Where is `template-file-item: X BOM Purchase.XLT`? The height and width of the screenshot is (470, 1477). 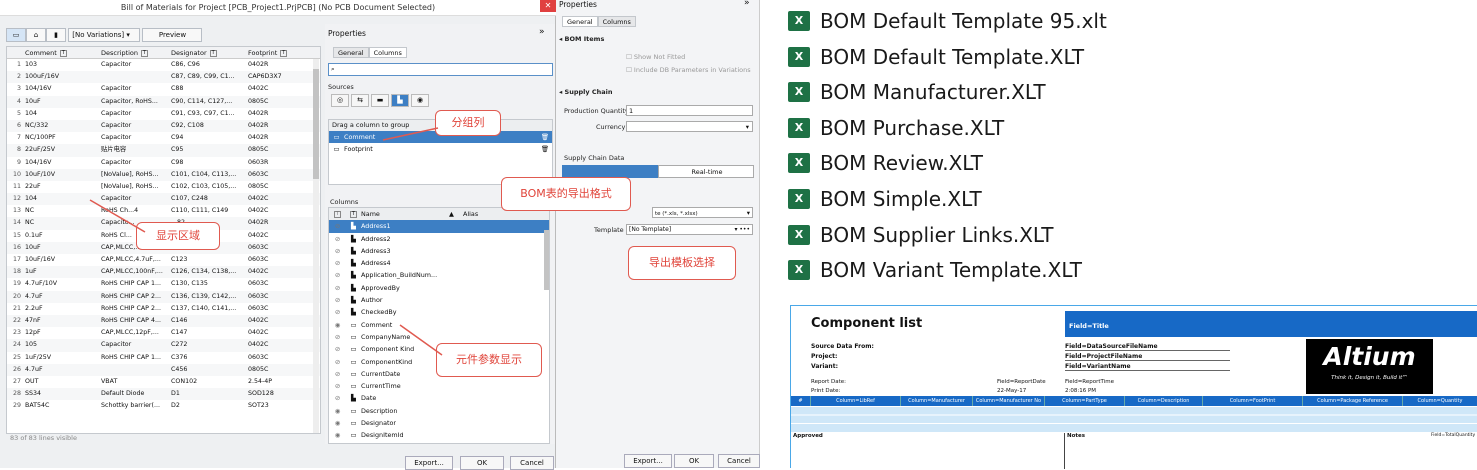 template-file-item: X BOM Purchase.XLT is located at coordinates (896, 128).